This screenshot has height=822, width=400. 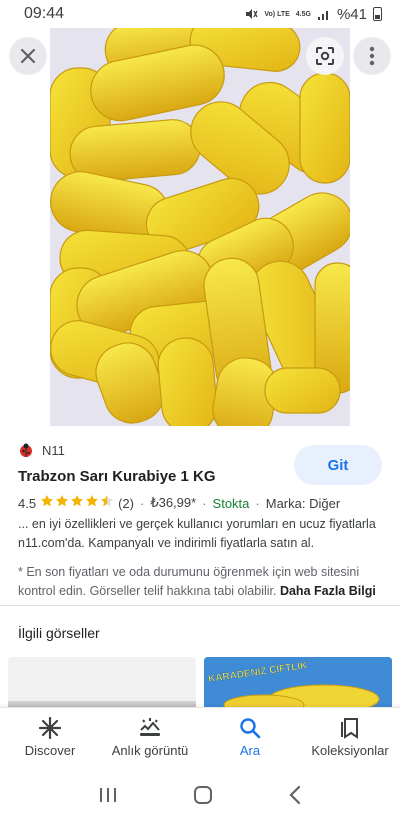 I want to click on search-icon, so click(x=250, y=728).